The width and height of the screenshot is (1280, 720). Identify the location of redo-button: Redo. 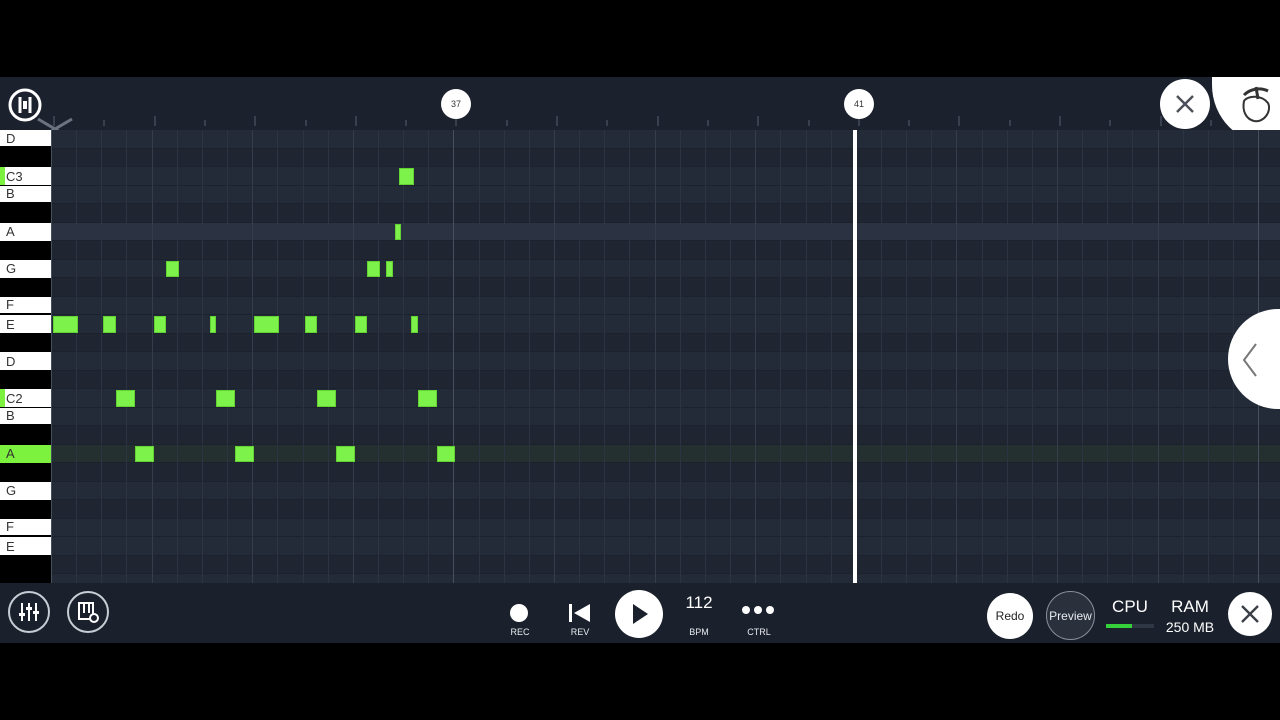
(1010, 616).